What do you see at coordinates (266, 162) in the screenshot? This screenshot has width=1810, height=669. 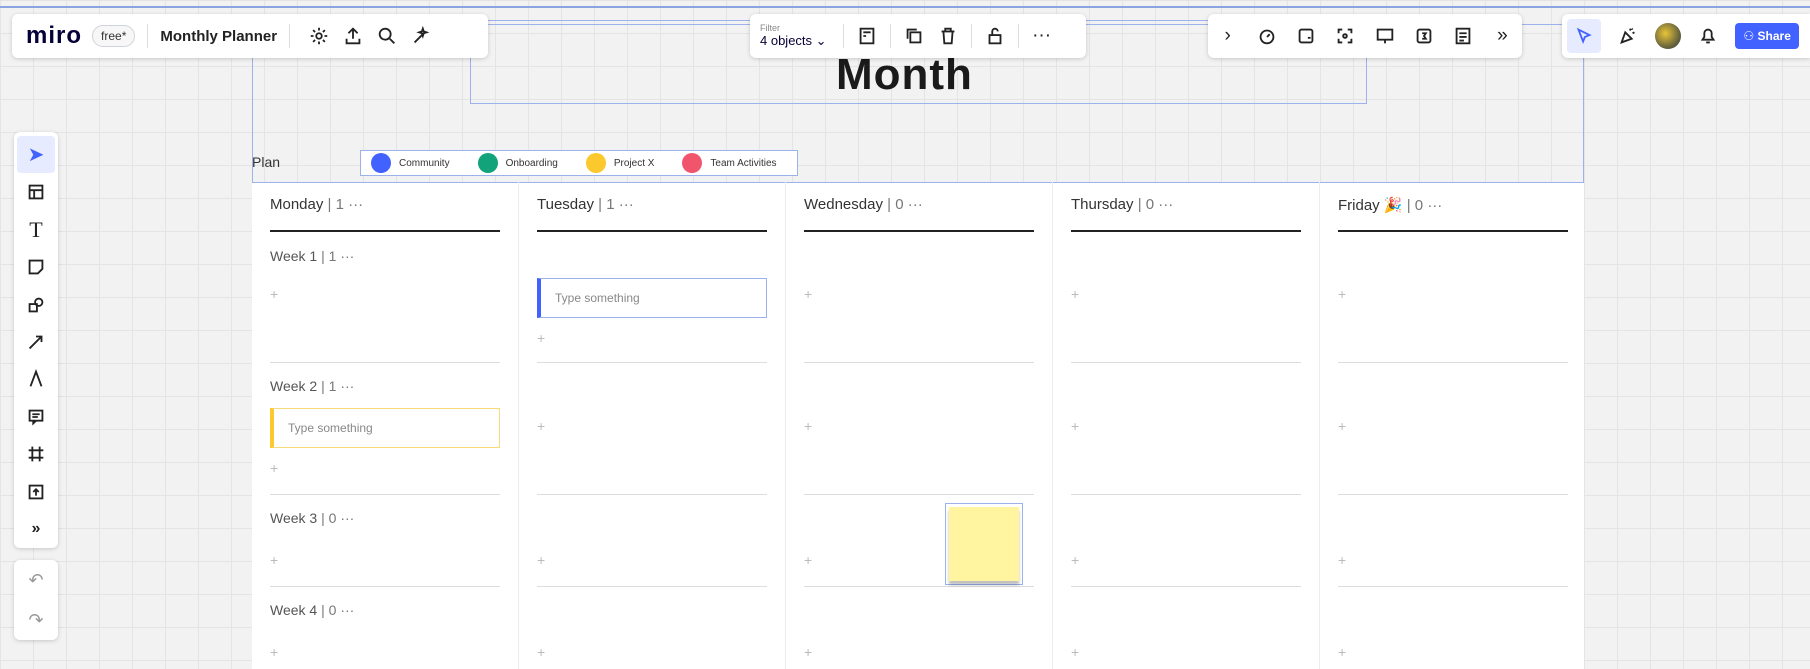 I see `plan-label: Plan` at bounding box center [266, 162].